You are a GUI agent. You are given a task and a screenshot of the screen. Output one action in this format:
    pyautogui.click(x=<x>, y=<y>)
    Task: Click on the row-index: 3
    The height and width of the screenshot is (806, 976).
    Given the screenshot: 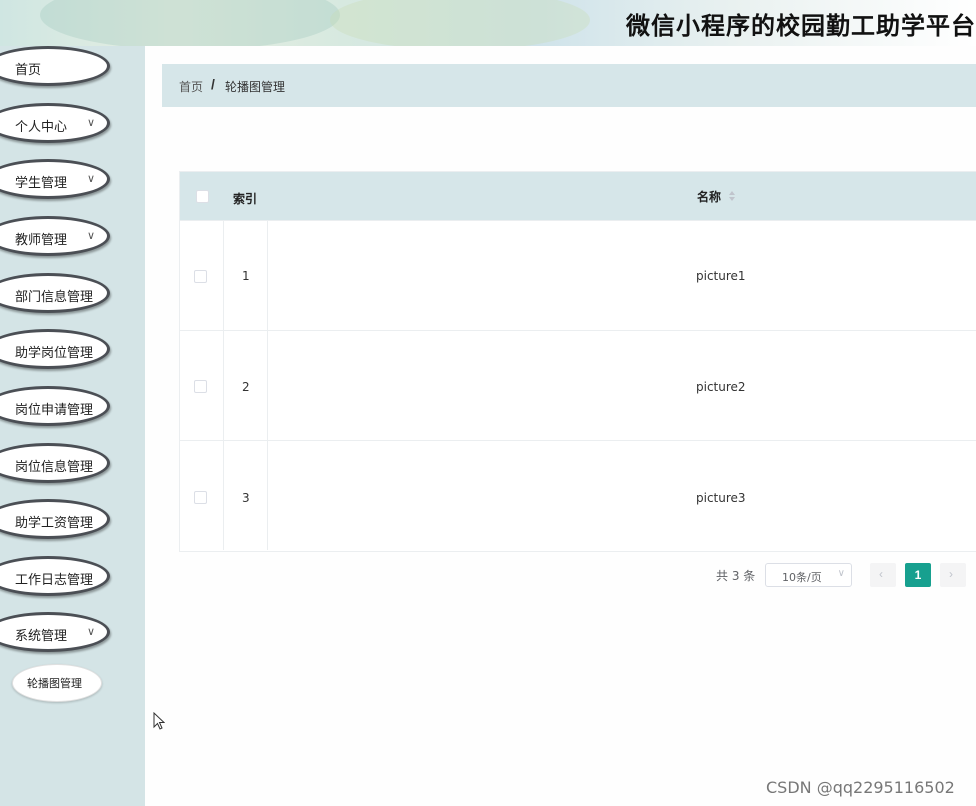 What is the action you would take?
    pyautogui.click(x=246, y=498)
    